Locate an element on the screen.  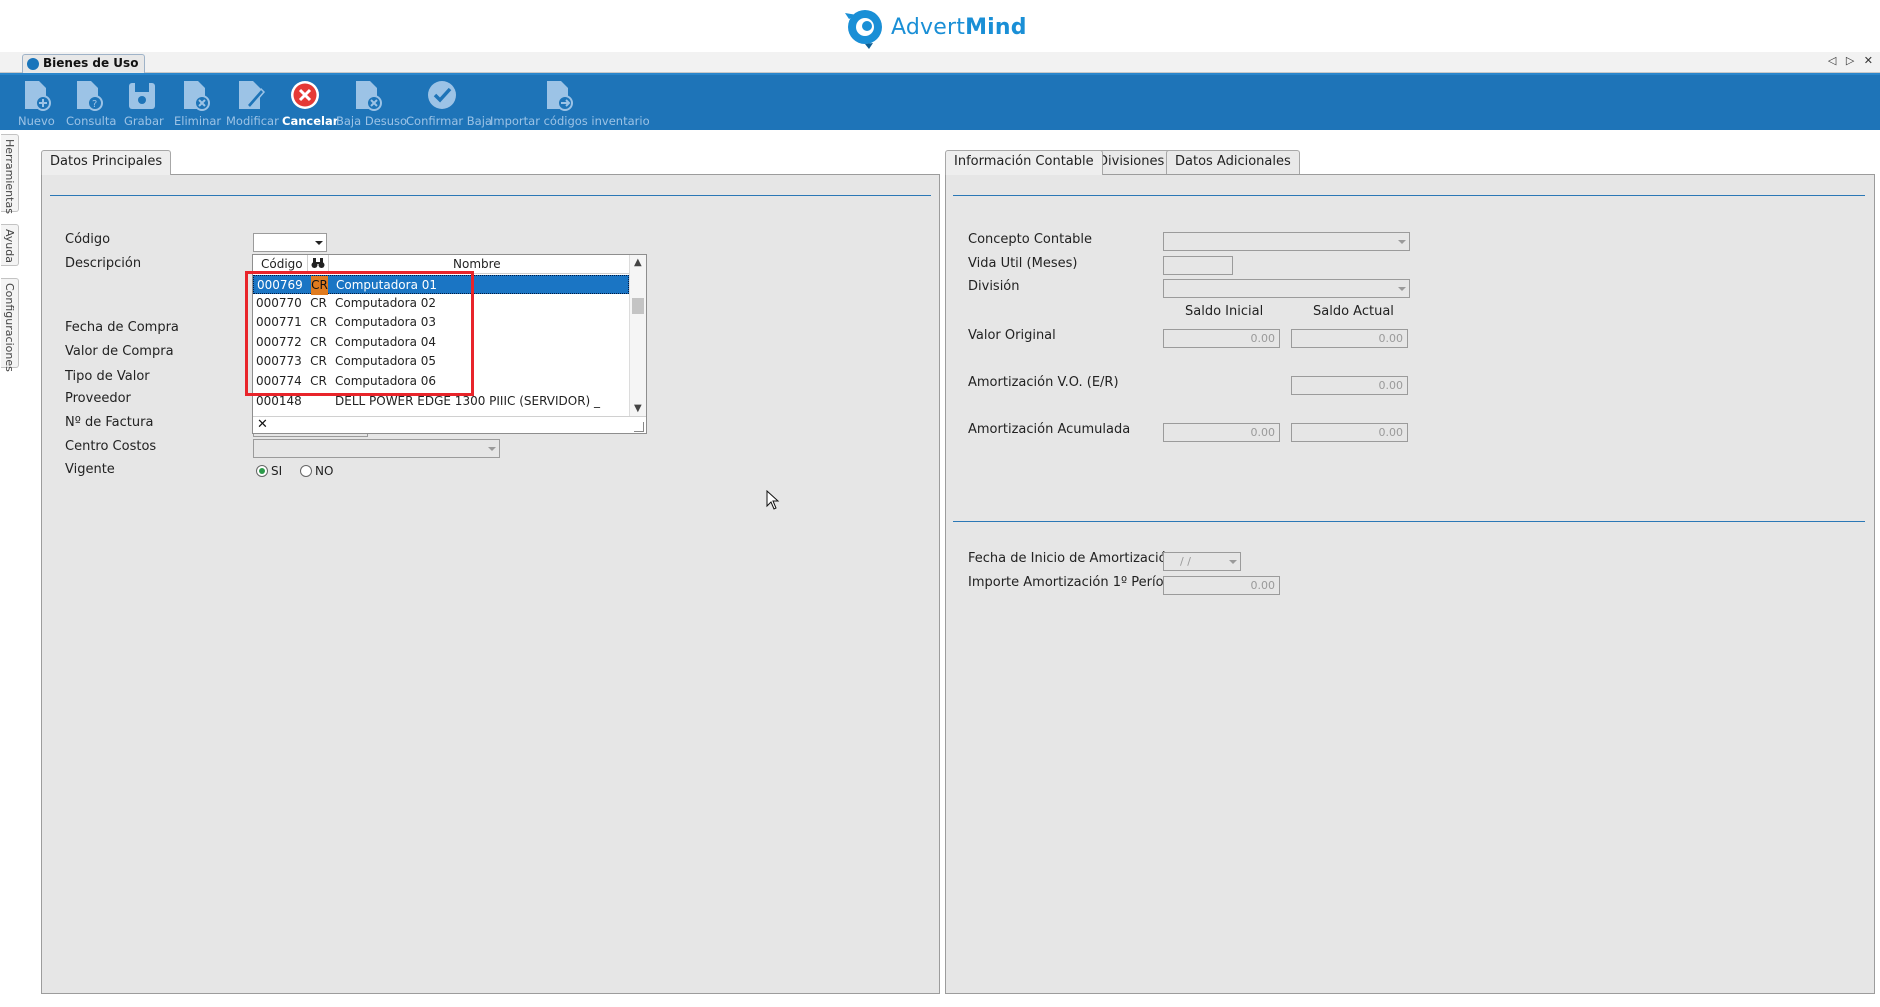
tab-datos-adicionales: Datos Adicionales is located at coordinates (1233, 162).